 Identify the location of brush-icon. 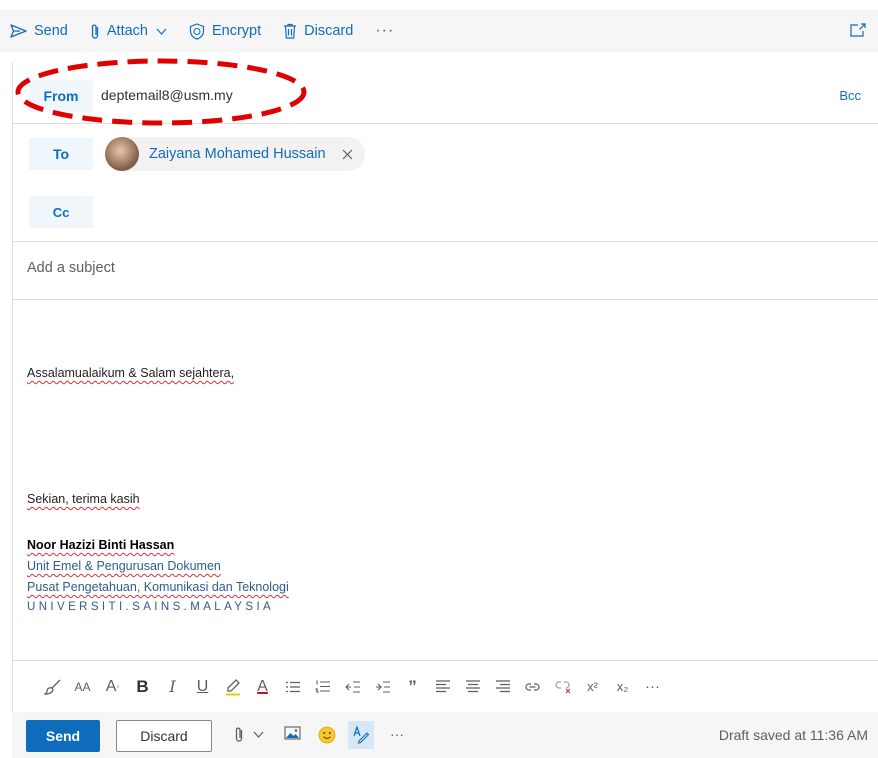
(51, 687).